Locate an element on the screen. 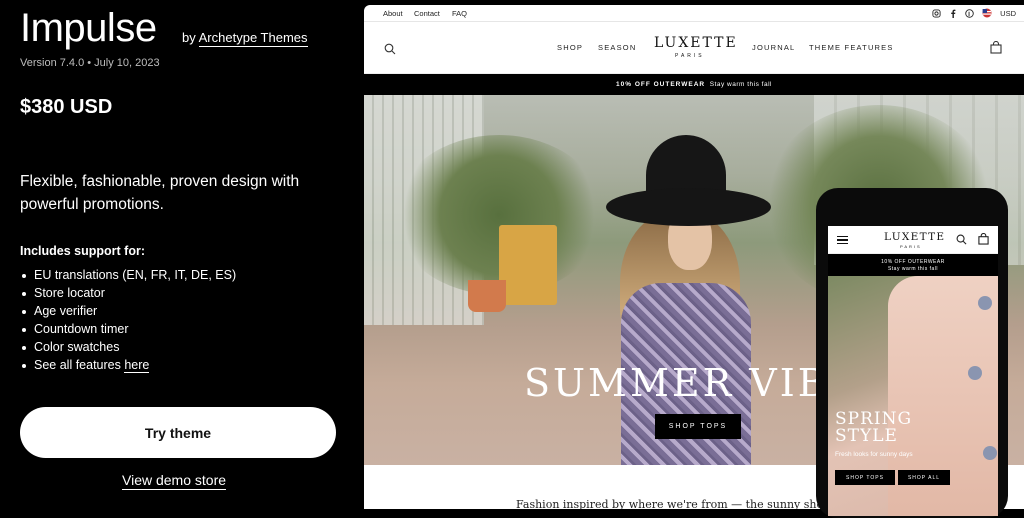 The image size is (1024, 518). mobile-cart-icon is located at coordinates (983, 239).